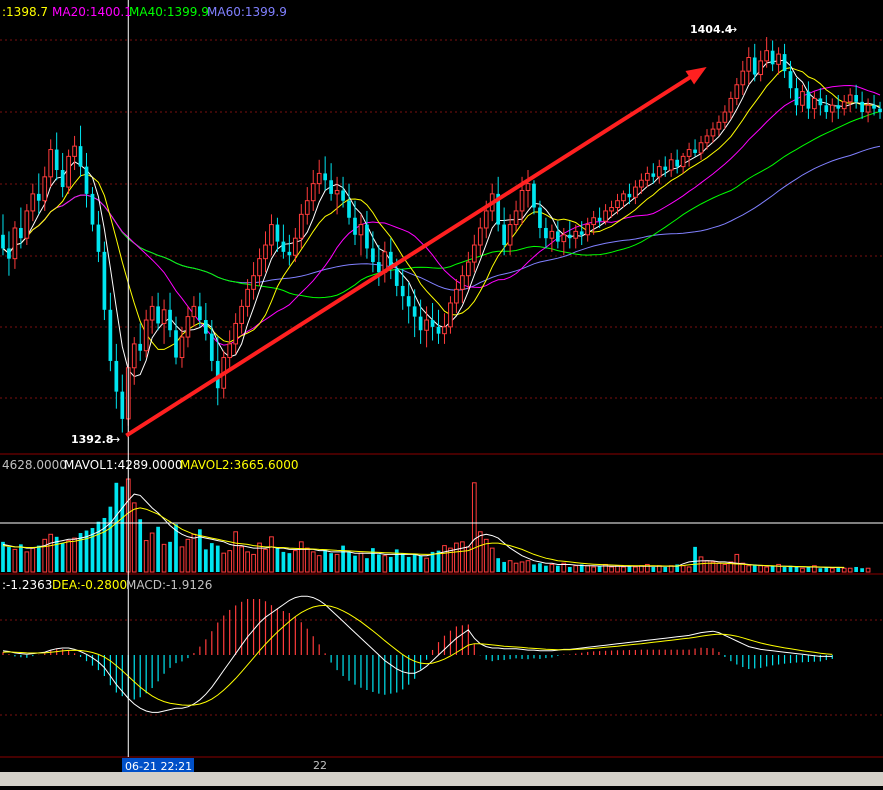 The height and width of the screenshot is (790, 883). I want to click on mavol1-legend: MAVOL1:4289.0000, so click(123, 465).